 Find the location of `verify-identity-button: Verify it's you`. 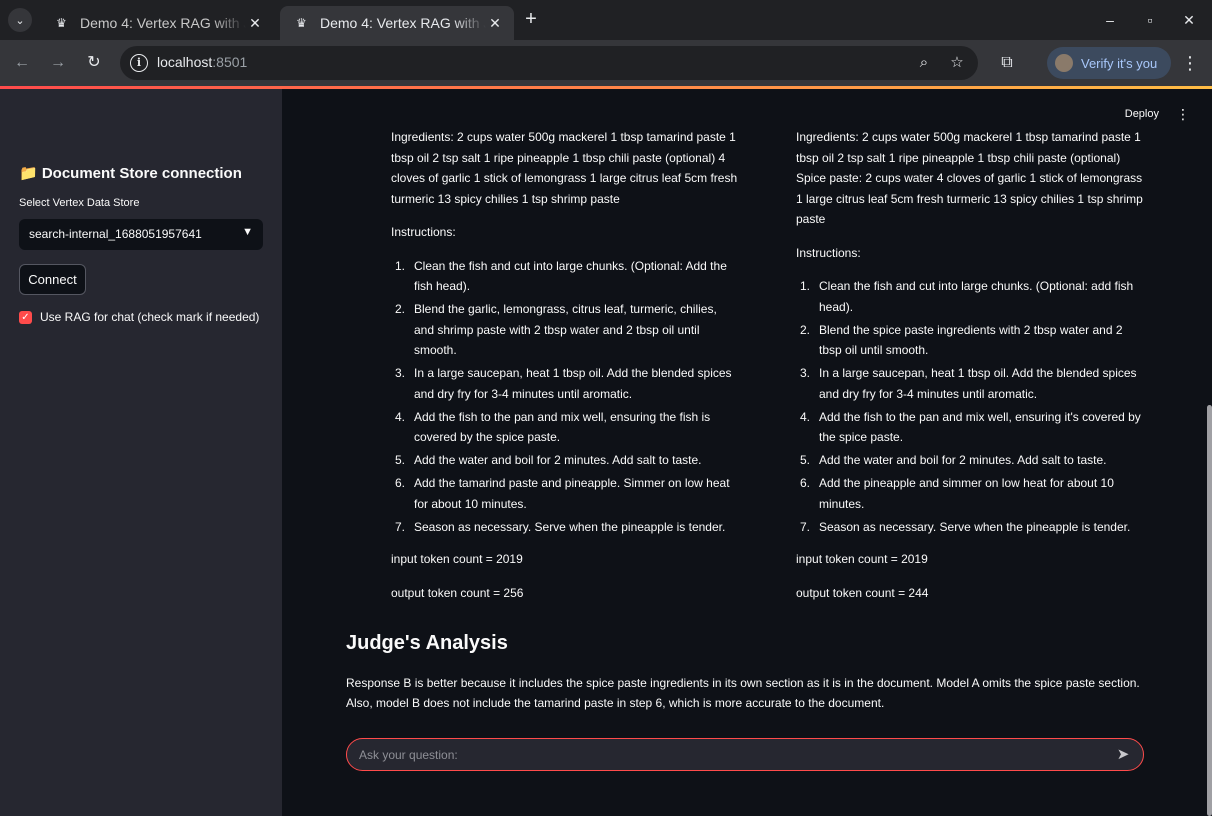

verify-identity-button: Verify it's you is located at coordinates (1109, 63).